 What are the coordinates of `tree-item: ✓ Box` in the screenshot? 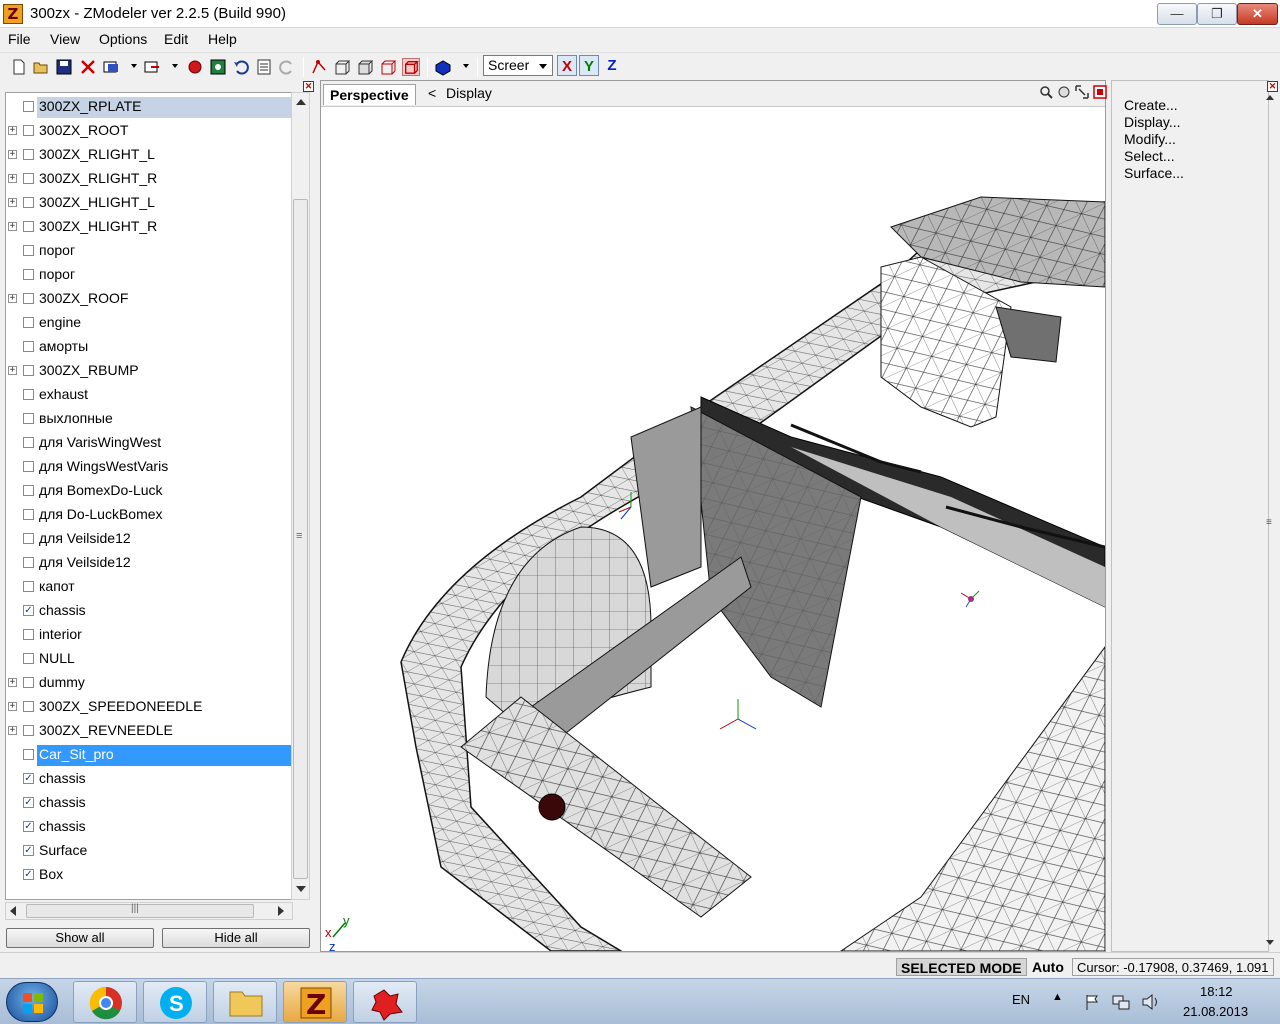 It's located at (149, 875).